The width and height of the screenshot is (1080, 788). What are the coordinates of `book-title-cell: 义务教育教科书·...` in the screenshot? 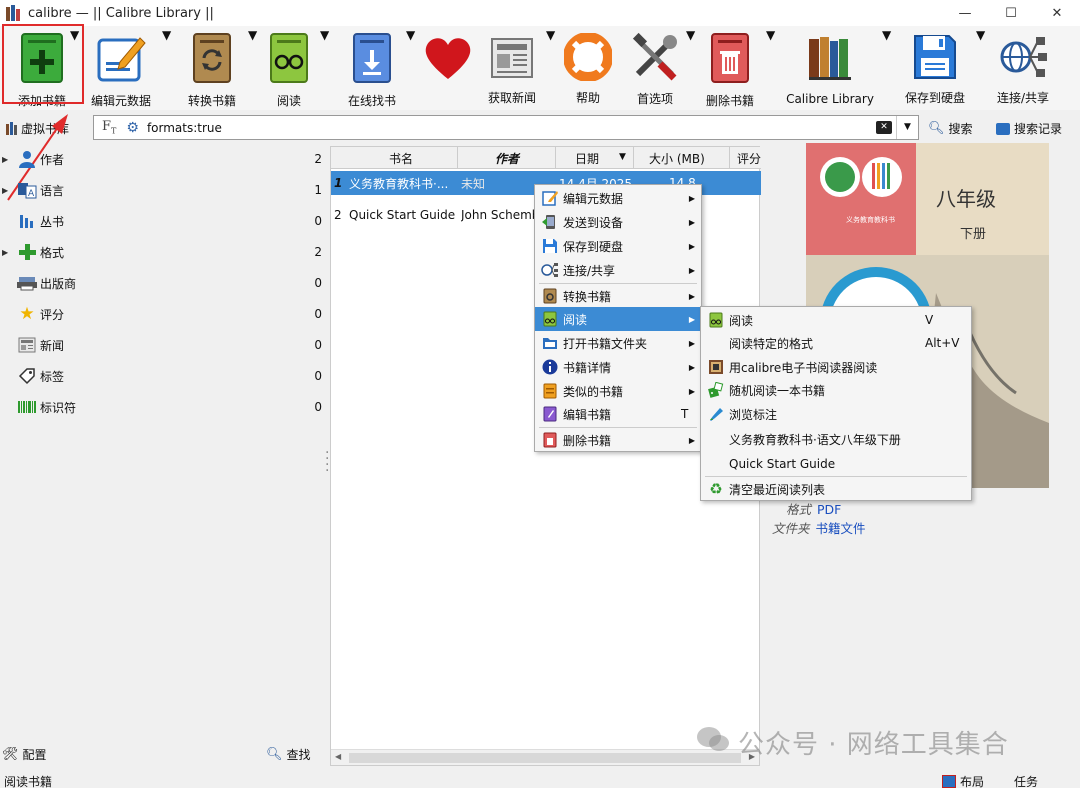 It's located at (399, 183).